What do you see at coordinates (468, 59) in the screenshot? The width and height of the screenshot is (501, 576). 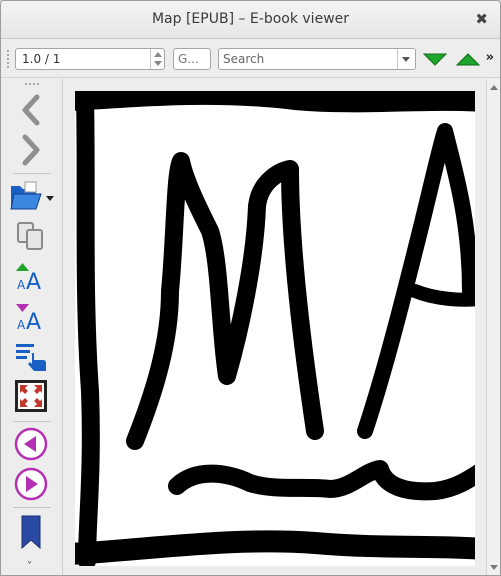 I see `find-previous-icon` at bounding box center [468, 59].